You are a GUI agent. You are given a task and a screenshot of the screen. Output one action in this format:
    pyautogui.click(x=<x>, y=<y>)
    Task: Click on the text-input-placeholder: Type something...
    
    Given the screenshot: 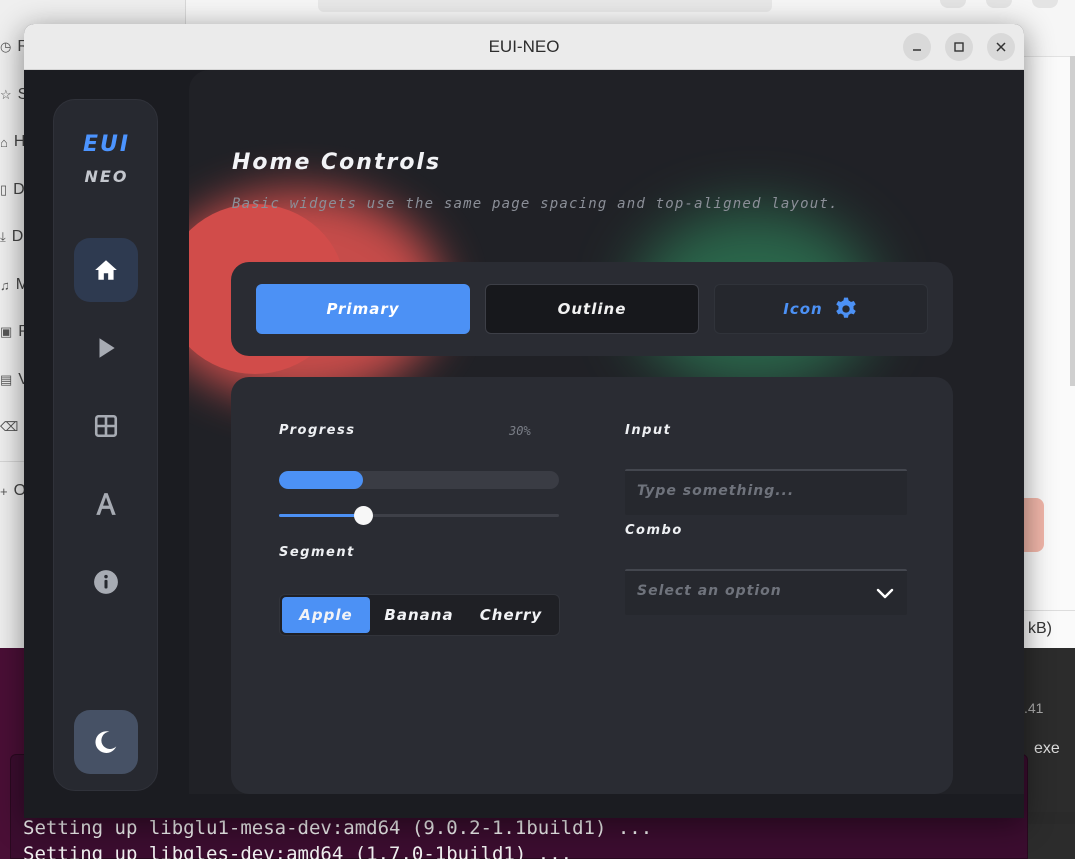 What is the action you would take?
    pyautogui.click(x=716, y=491)
    